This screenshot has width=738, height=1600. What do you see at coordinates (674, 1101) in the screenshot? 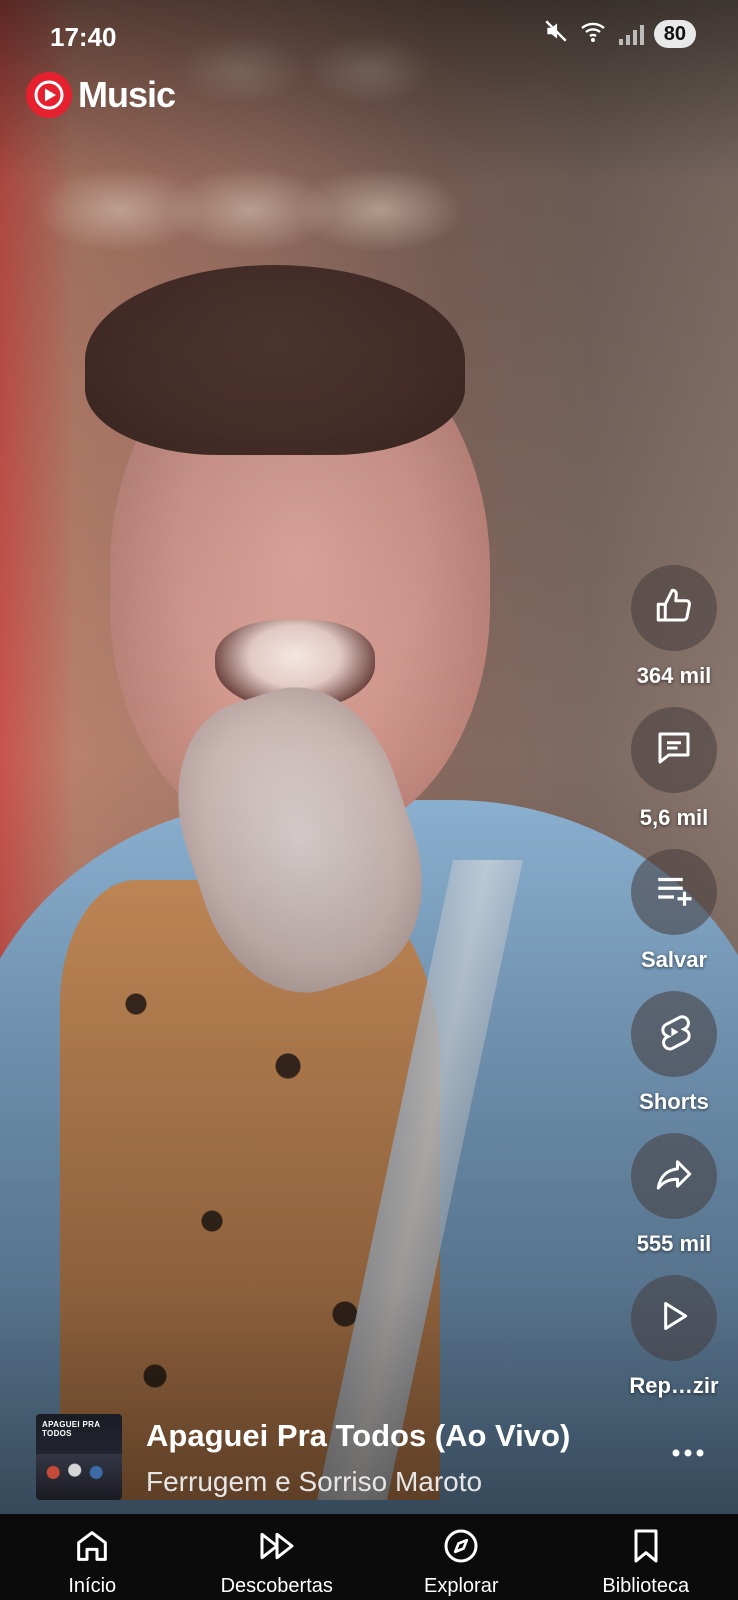
I see `shorts-label: Shorts` at bounding box center [674, 1101].